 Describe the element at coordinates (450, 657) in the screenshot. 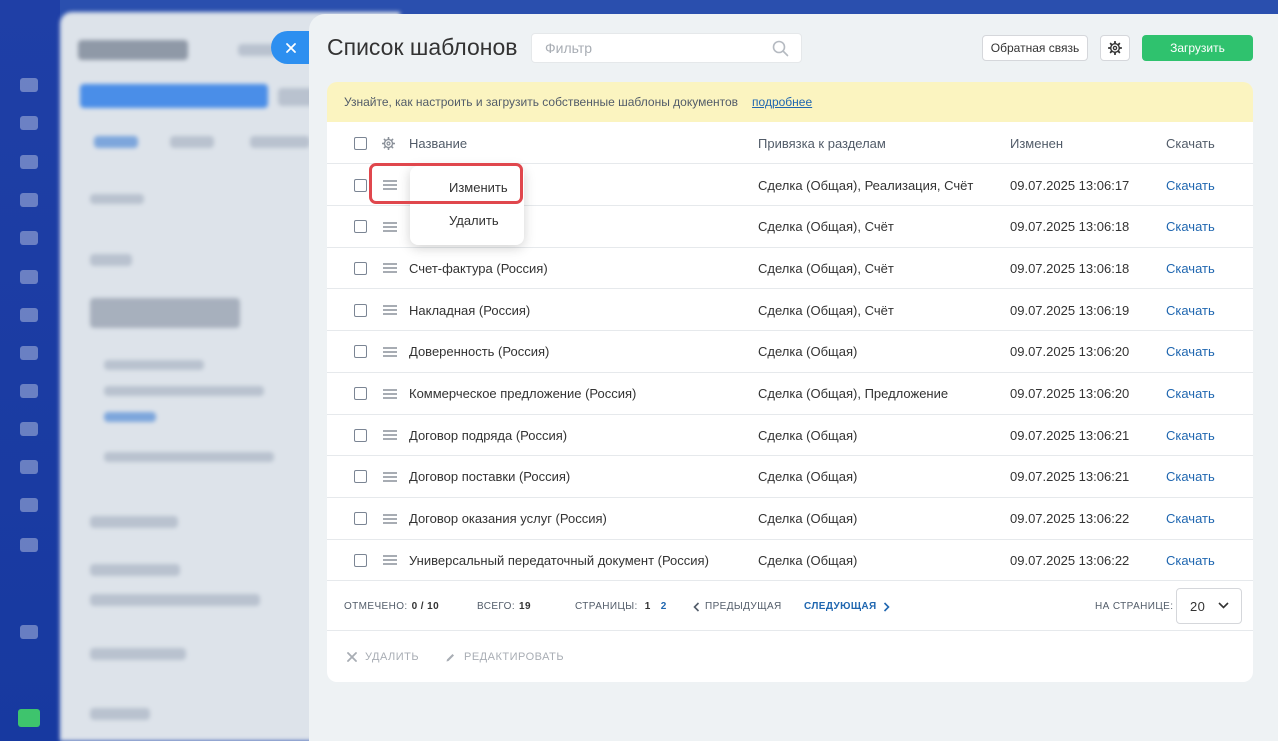

I see `pencil-icon` at that location.